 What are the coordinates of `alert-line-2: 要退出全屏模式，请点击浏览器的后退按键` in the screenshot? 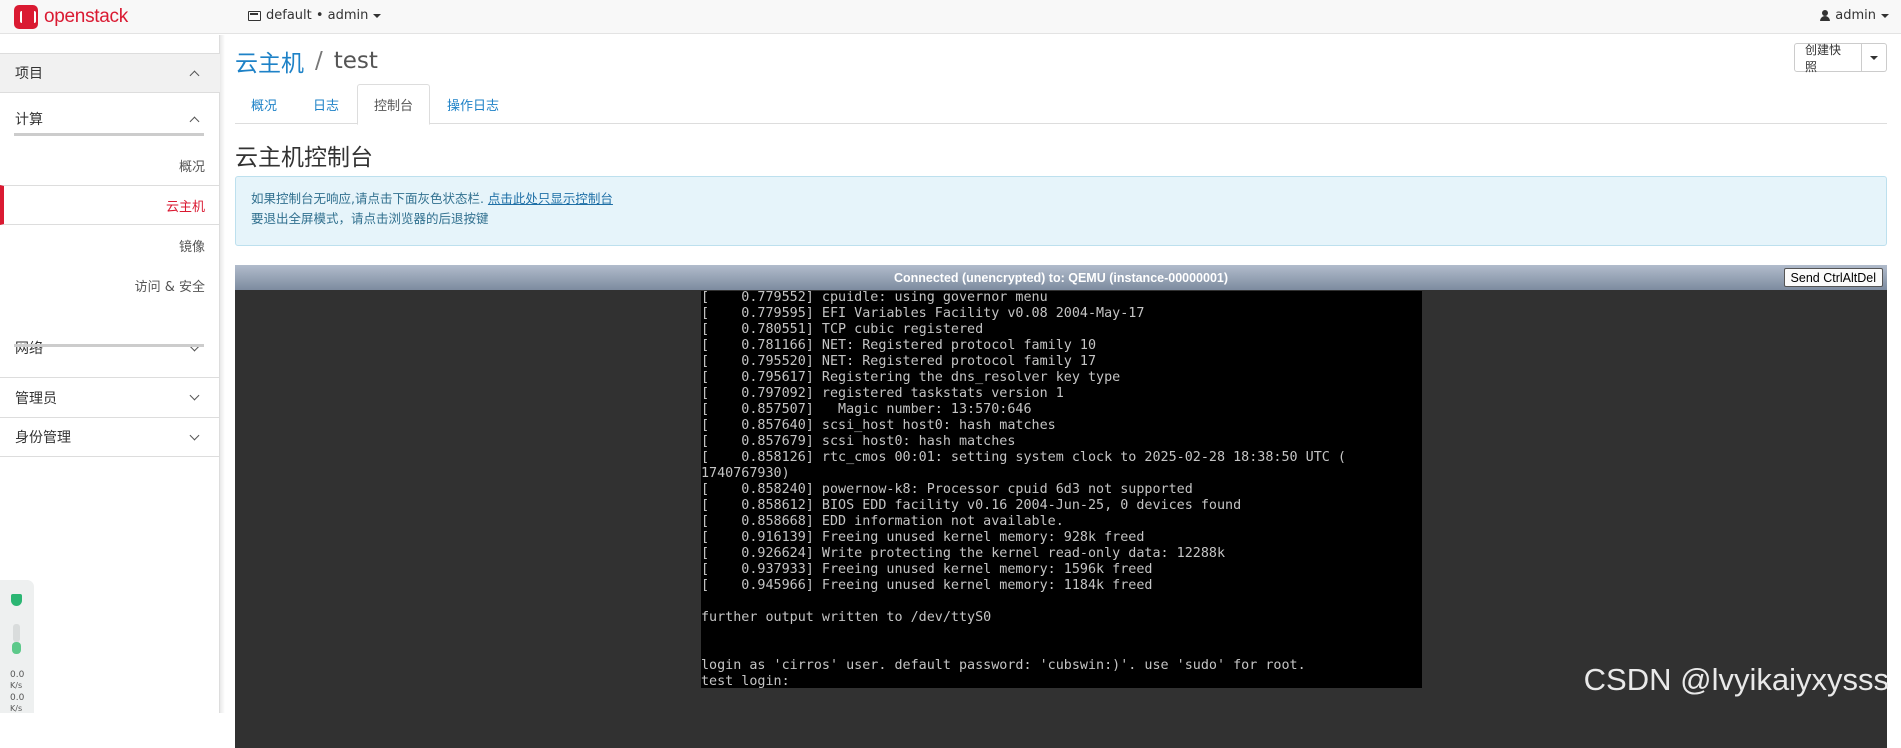 It's located at (370, 218).